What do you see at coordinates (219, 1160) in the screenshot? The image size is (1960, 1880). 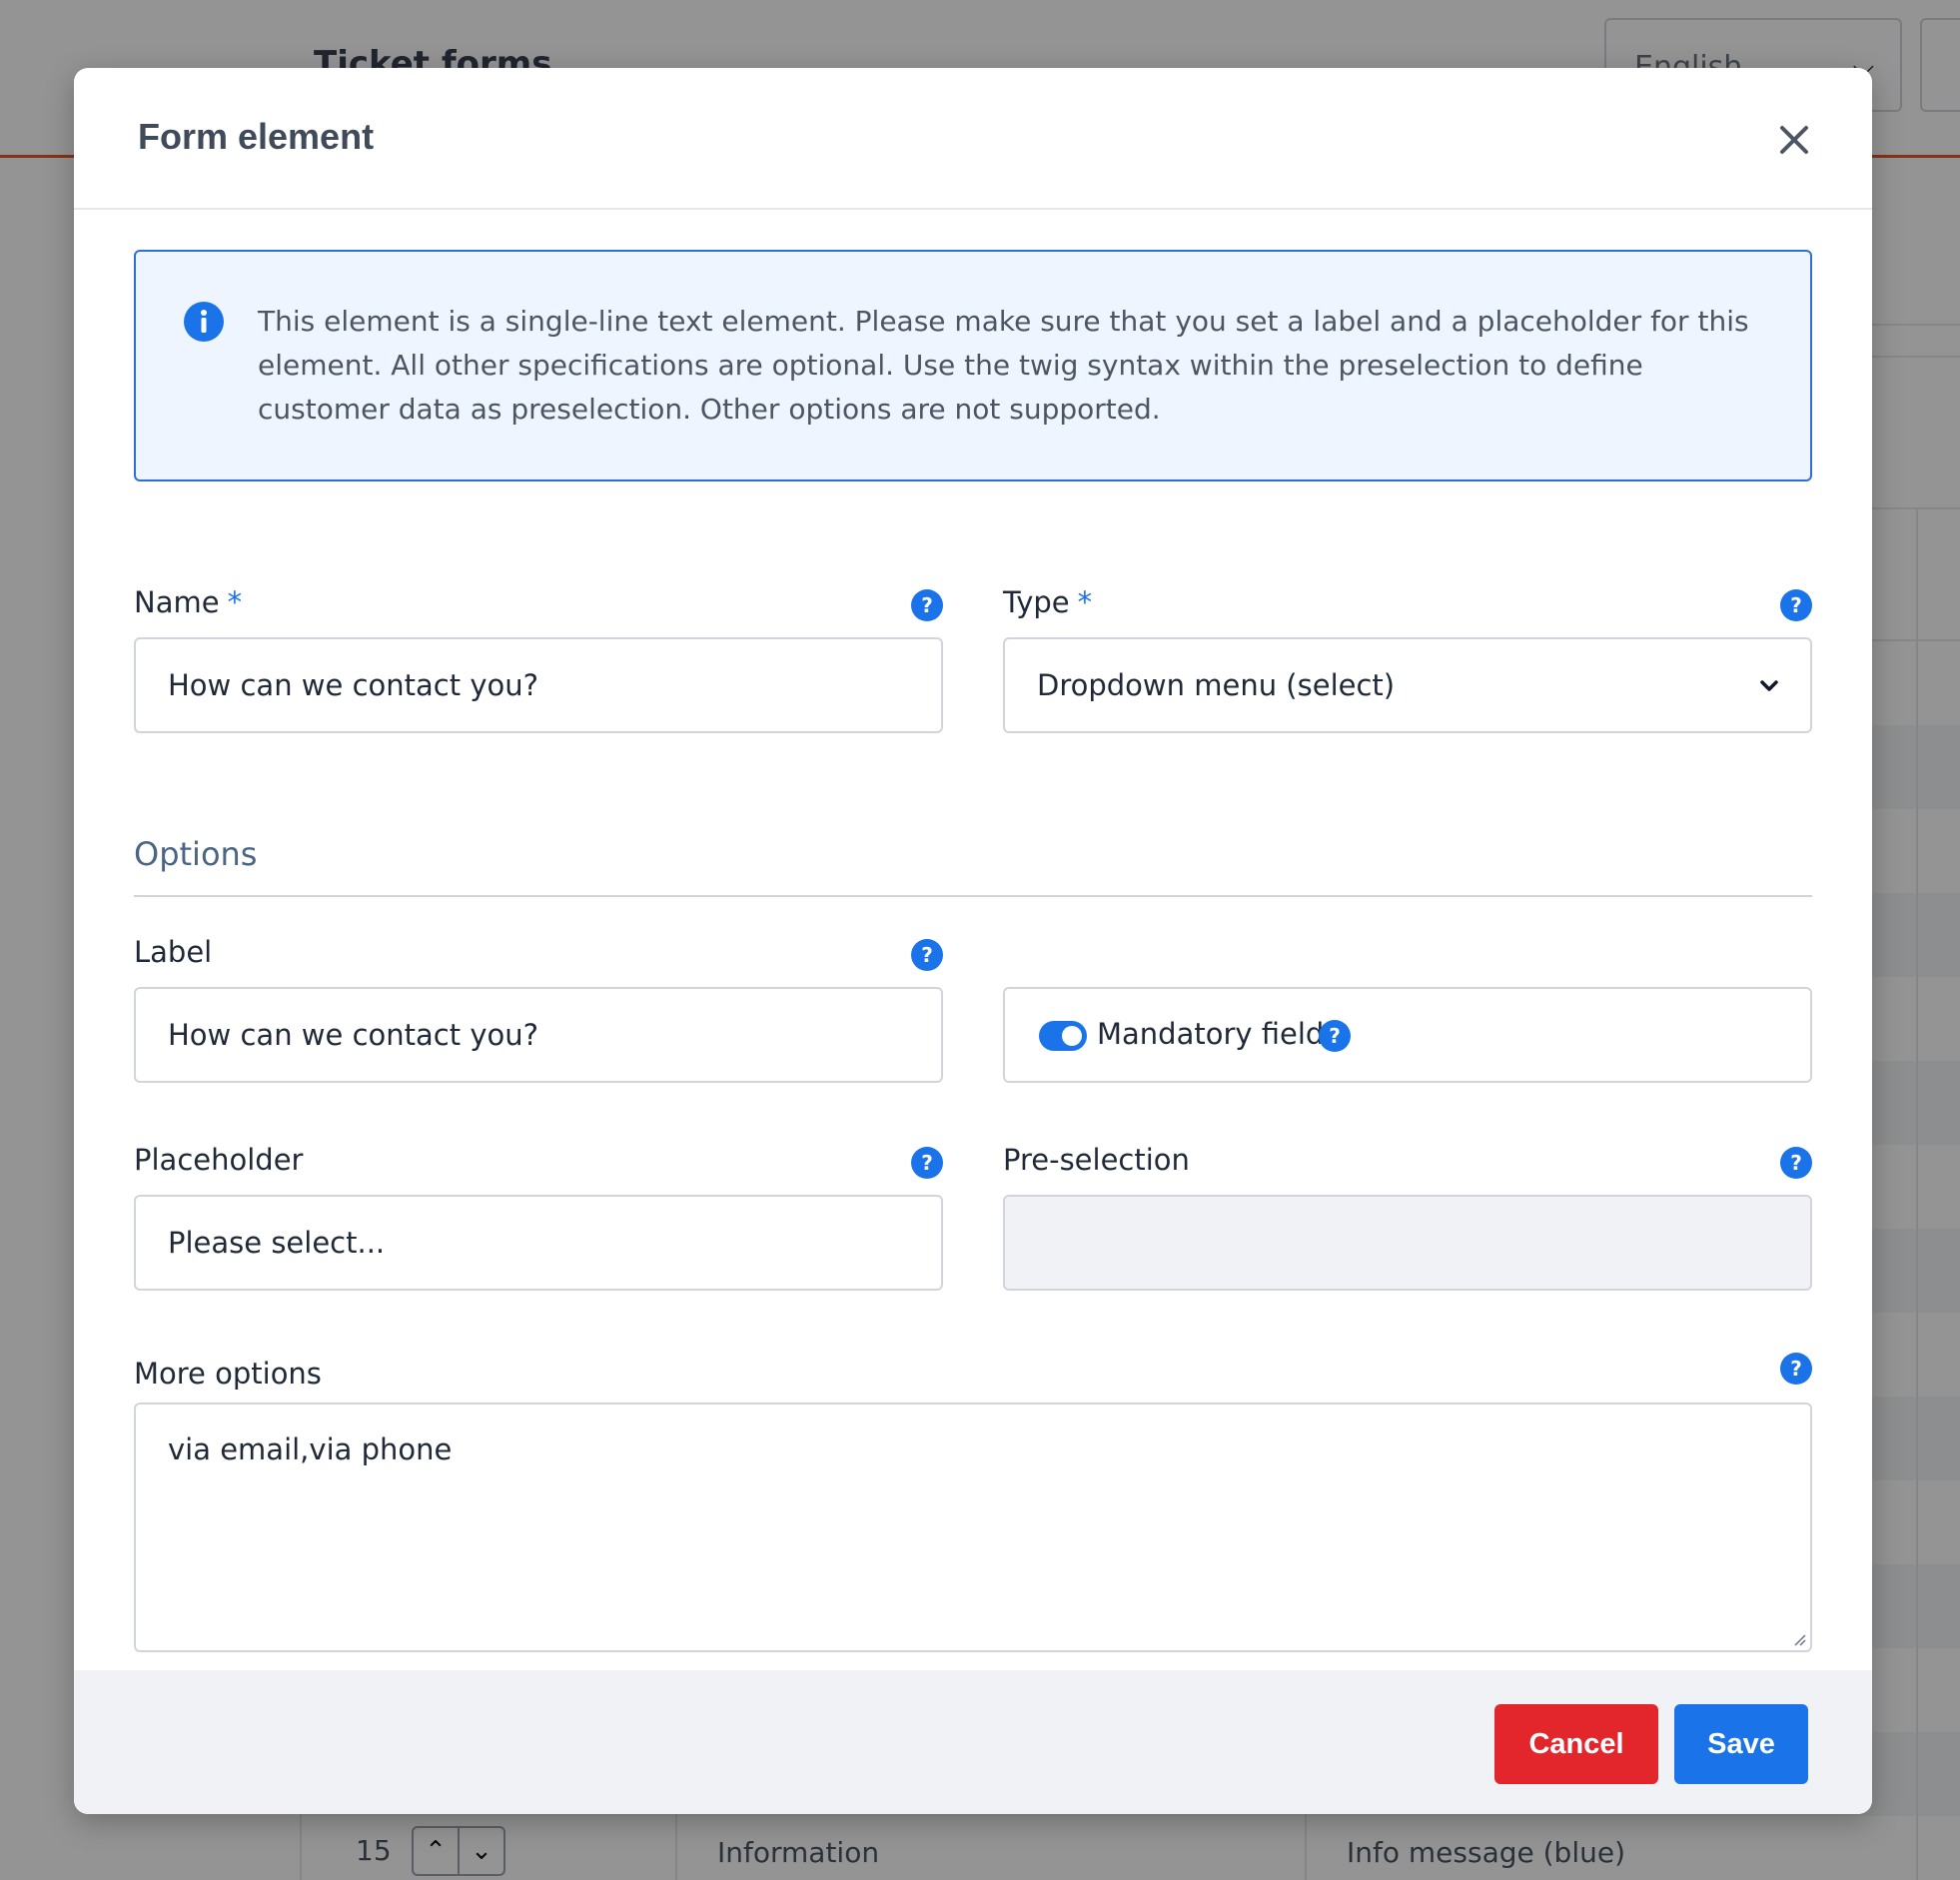 I see `placeholder-label: Placeholder` at bounding box center [219, 1160].